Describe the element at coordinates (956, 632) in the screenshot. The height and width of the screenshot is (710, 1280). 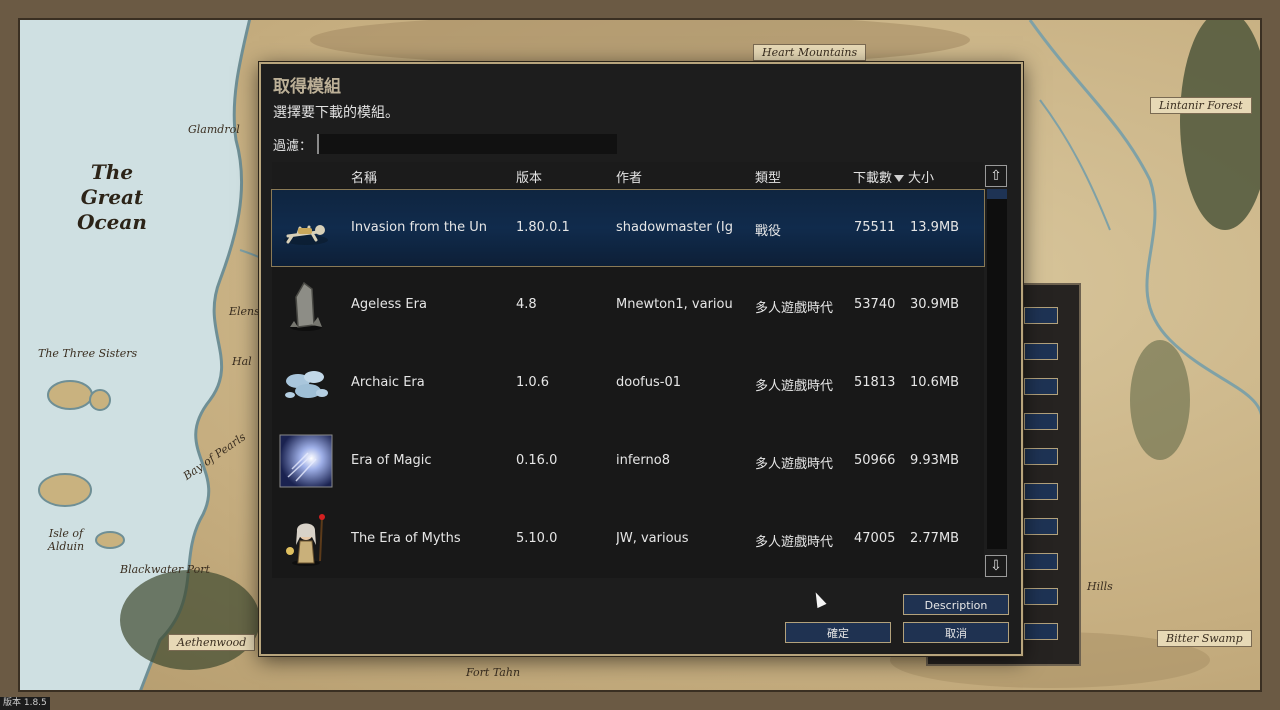
I see `cancel-button: 取消` at that location.